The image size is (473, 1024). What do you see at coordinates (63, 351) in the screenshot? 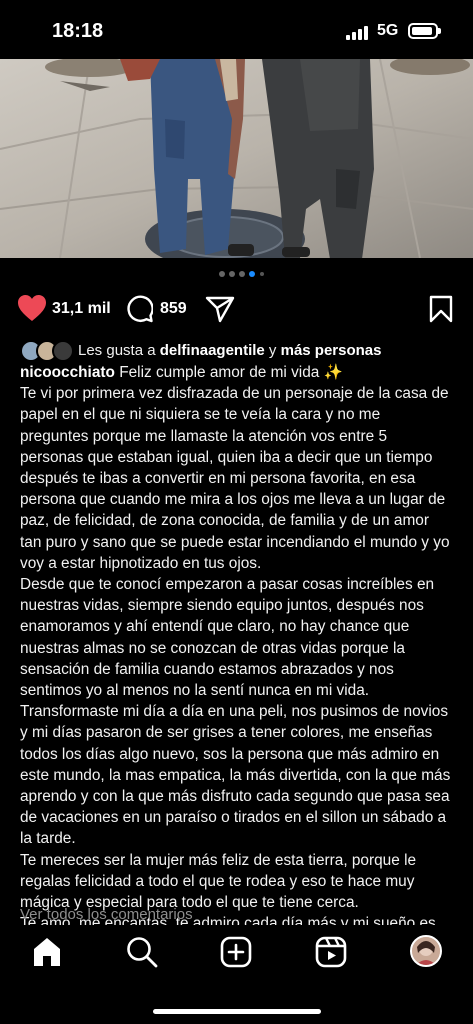
I see `avatar` at bounding box center [63, 351].